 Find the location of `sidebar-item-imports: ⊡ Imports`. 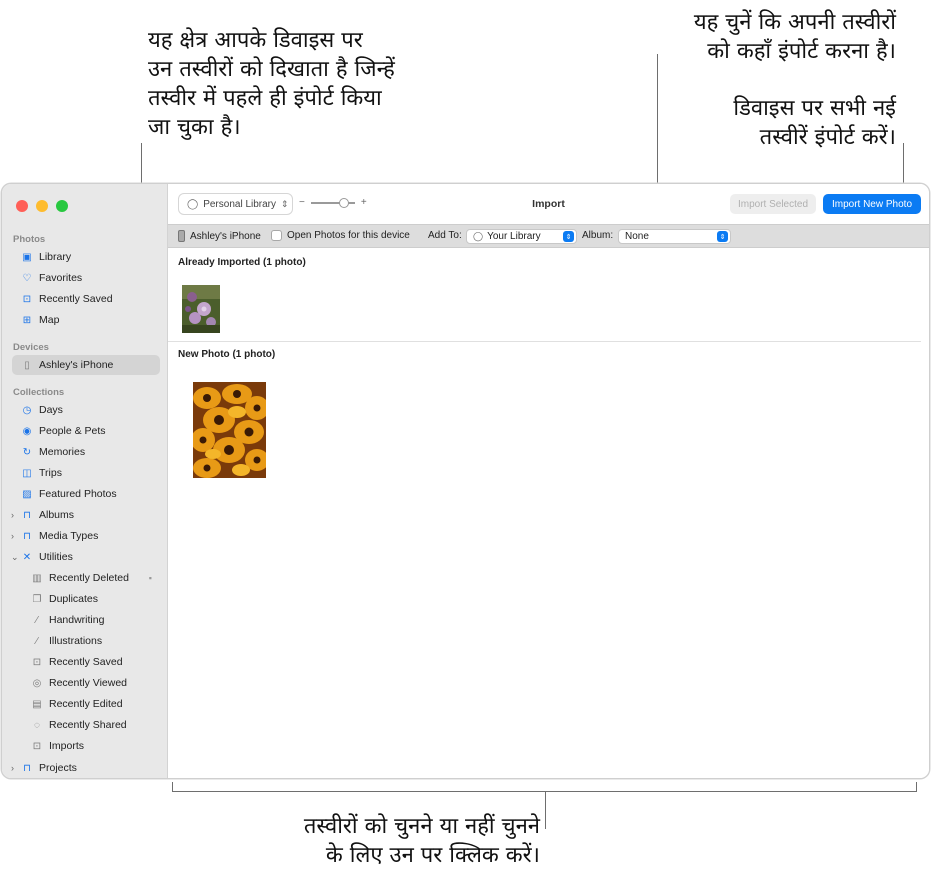

sidebar-item-imports: ⊡ Imports is located at coordinates (91, 746).